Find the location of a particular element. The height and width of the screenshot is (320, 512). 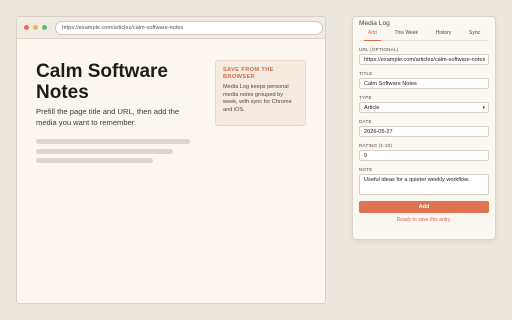

status-message: Ready to save this entry. is located at coordinates (424, 220).